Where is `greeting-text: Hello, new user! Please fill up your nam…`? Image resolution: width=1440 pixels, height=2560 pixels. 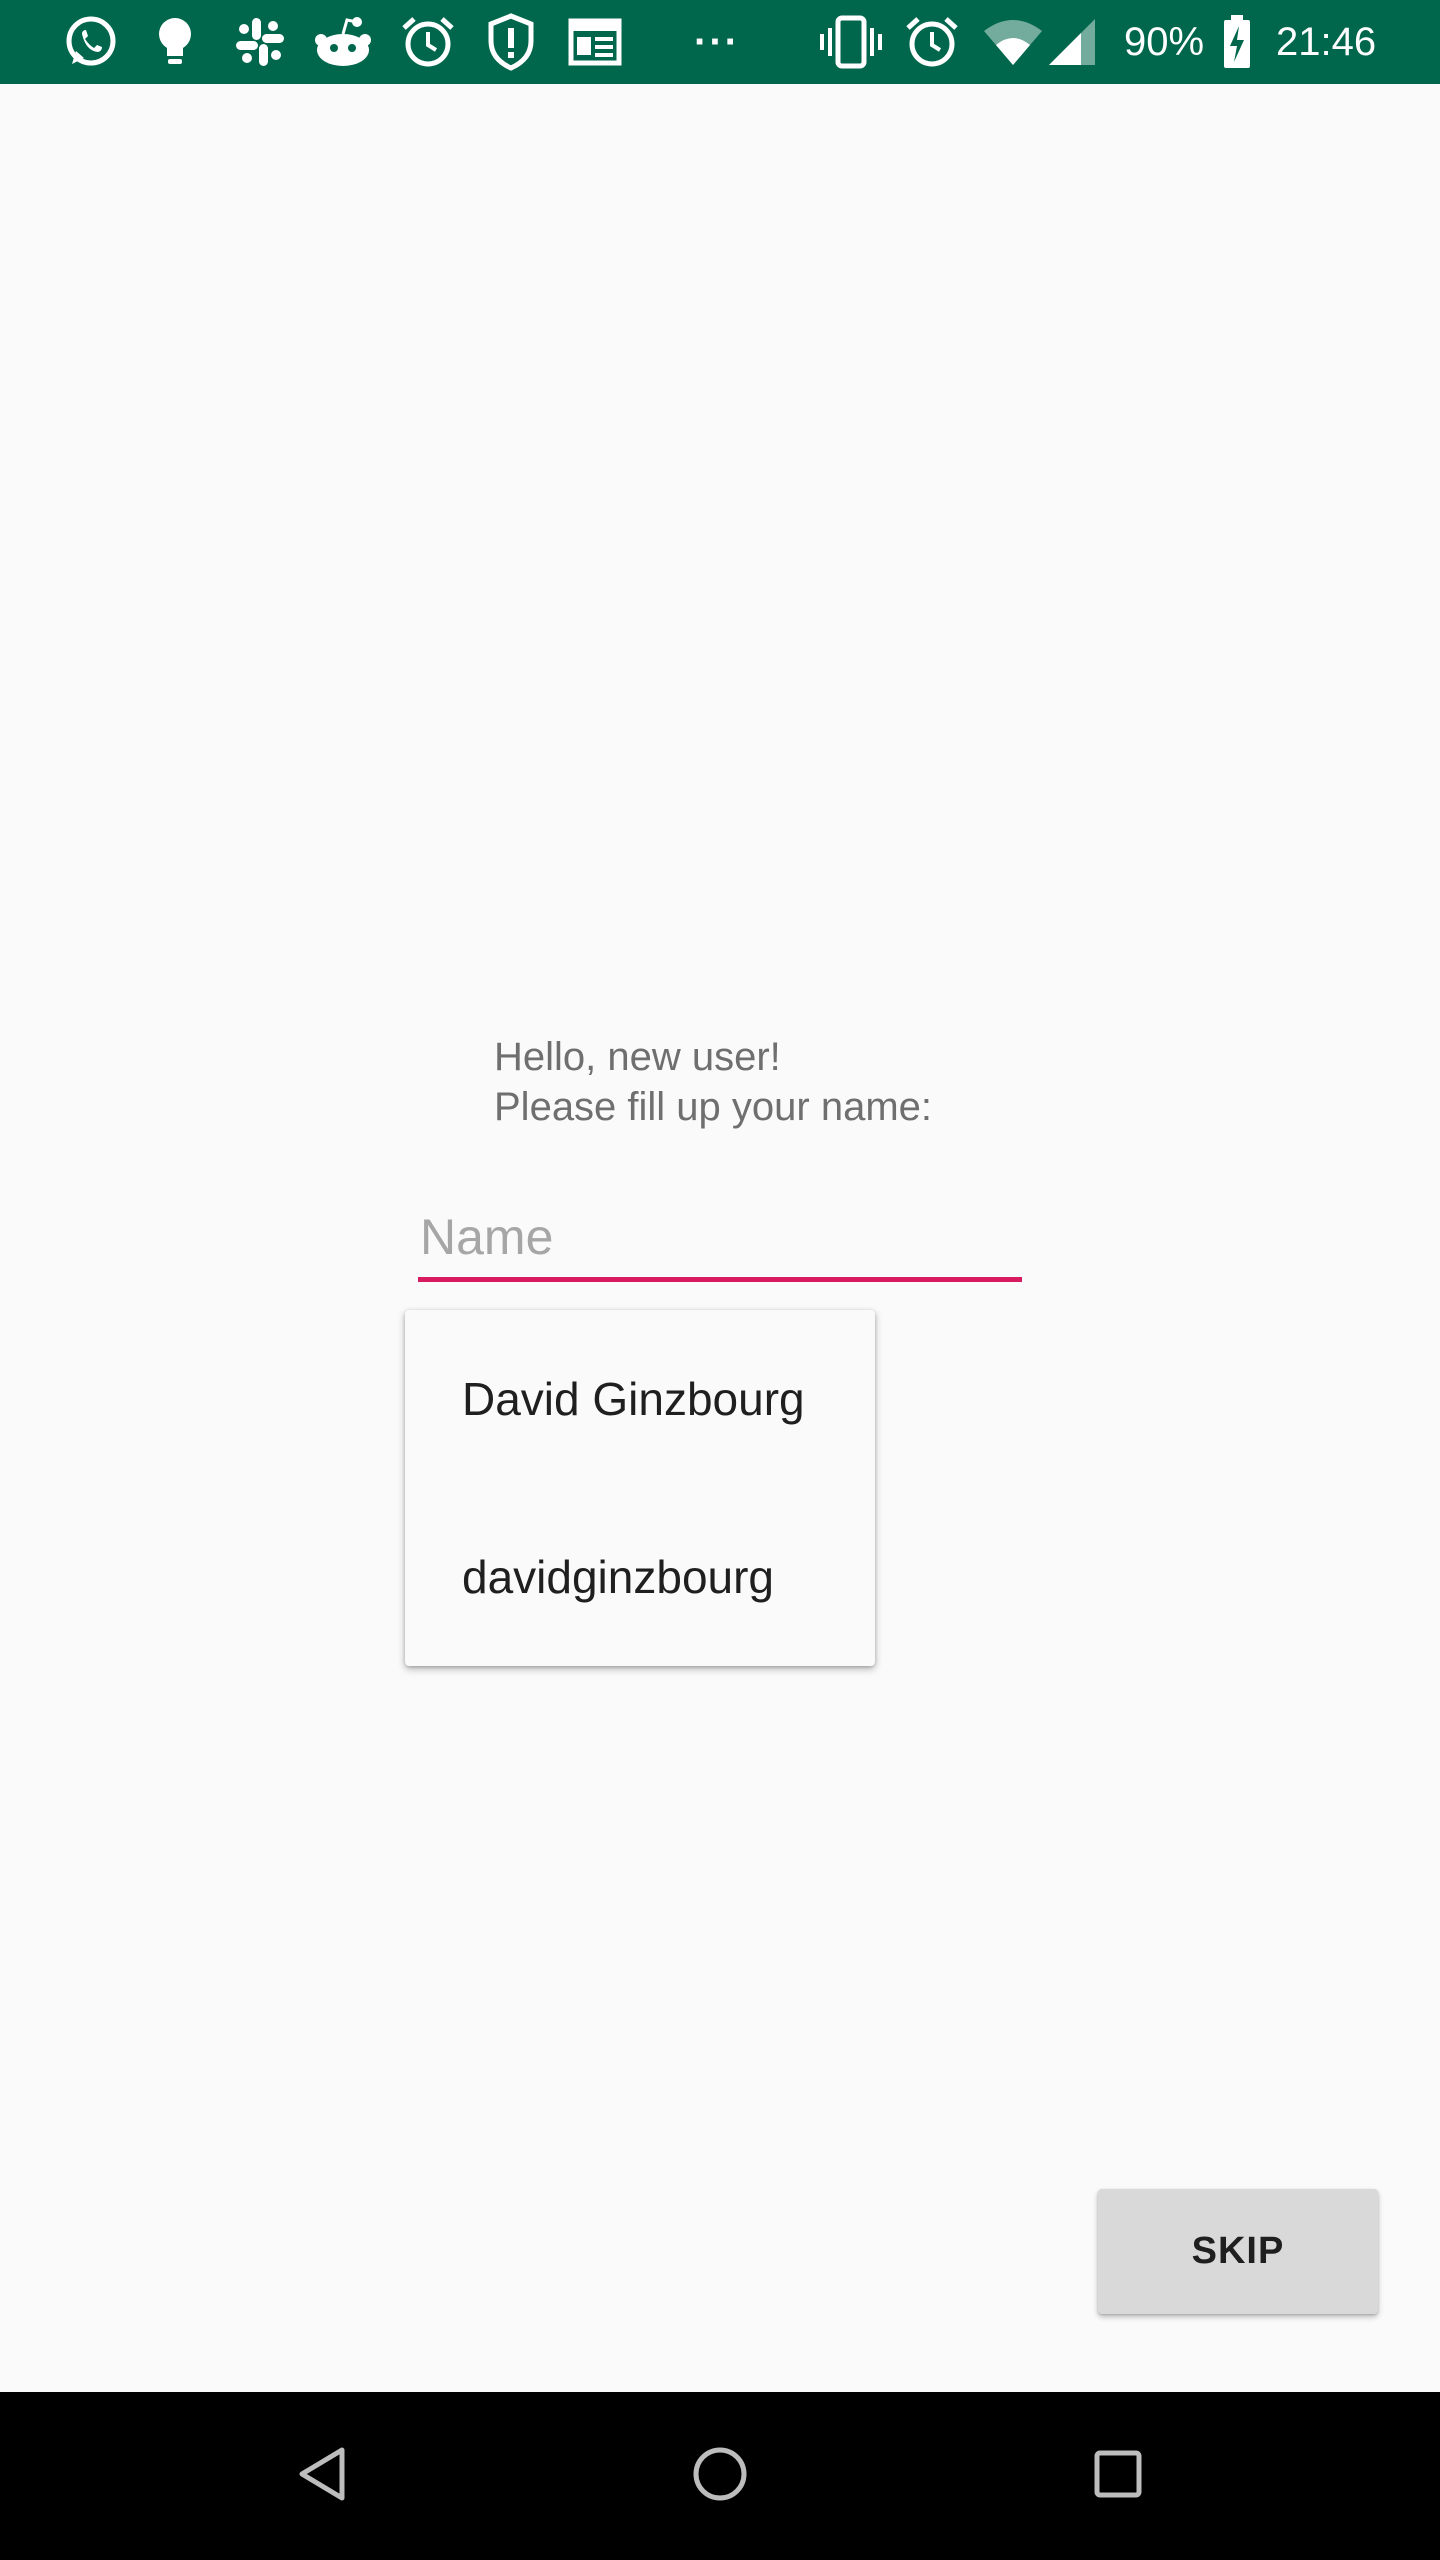 greeting-text: Hello, new user! Please fill up your nam… is located at coordinates (713, 1082).